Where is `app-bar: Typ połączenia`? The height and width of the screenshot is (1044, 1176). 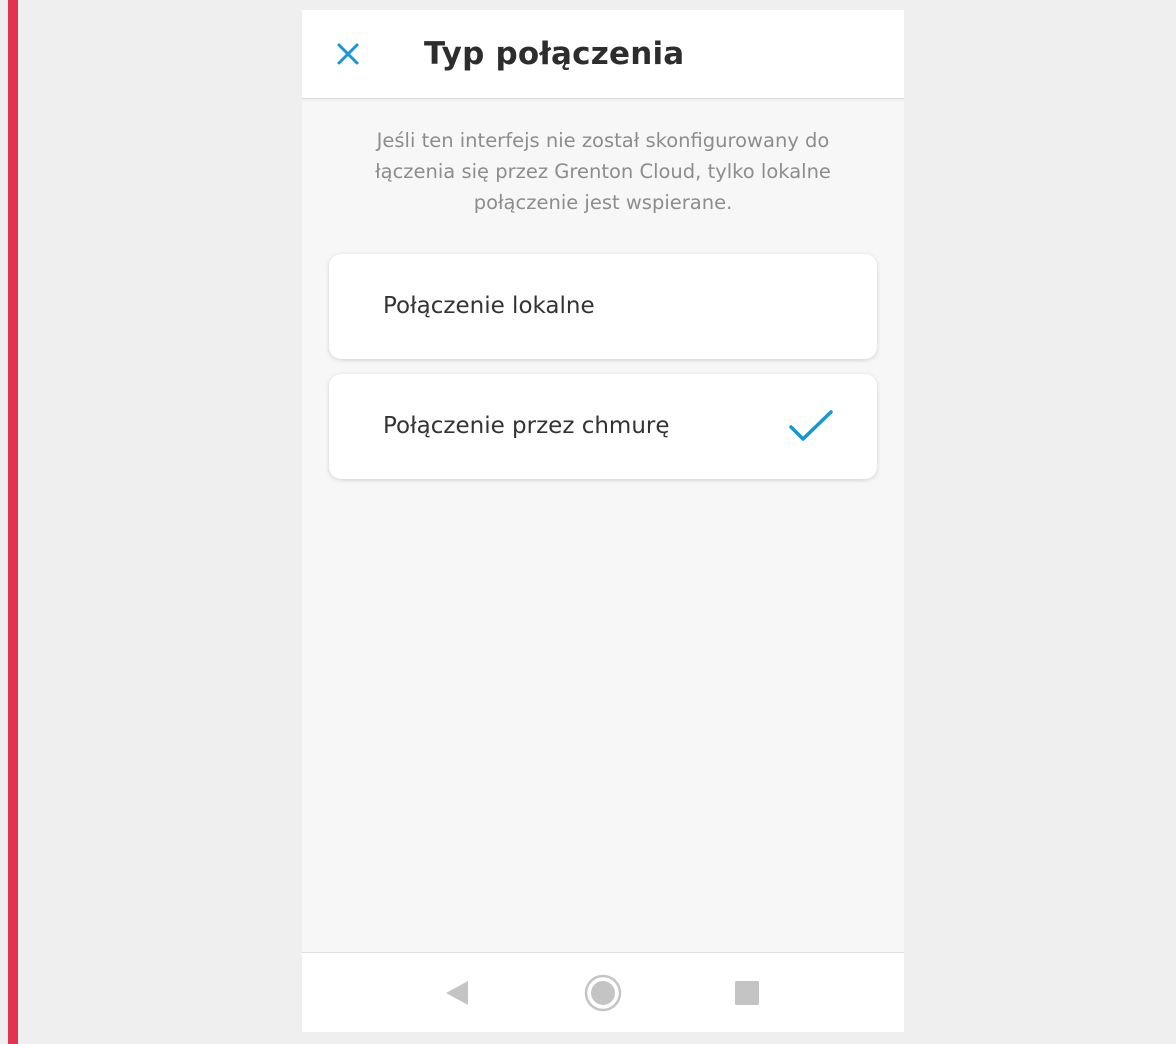
app-bar: Typ połączenia is located at coordinates (603, 54).